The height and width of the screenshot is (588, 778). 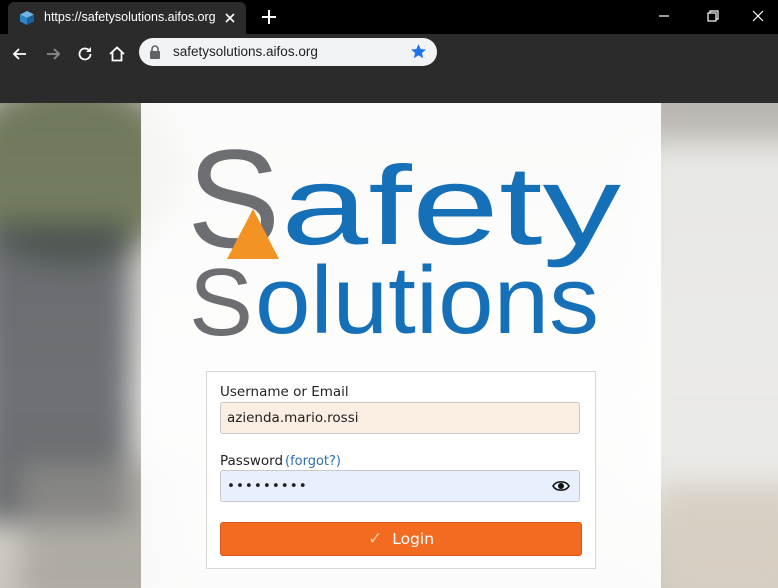 I want to click on login-button-label: Login, so click(x=413, y=539).